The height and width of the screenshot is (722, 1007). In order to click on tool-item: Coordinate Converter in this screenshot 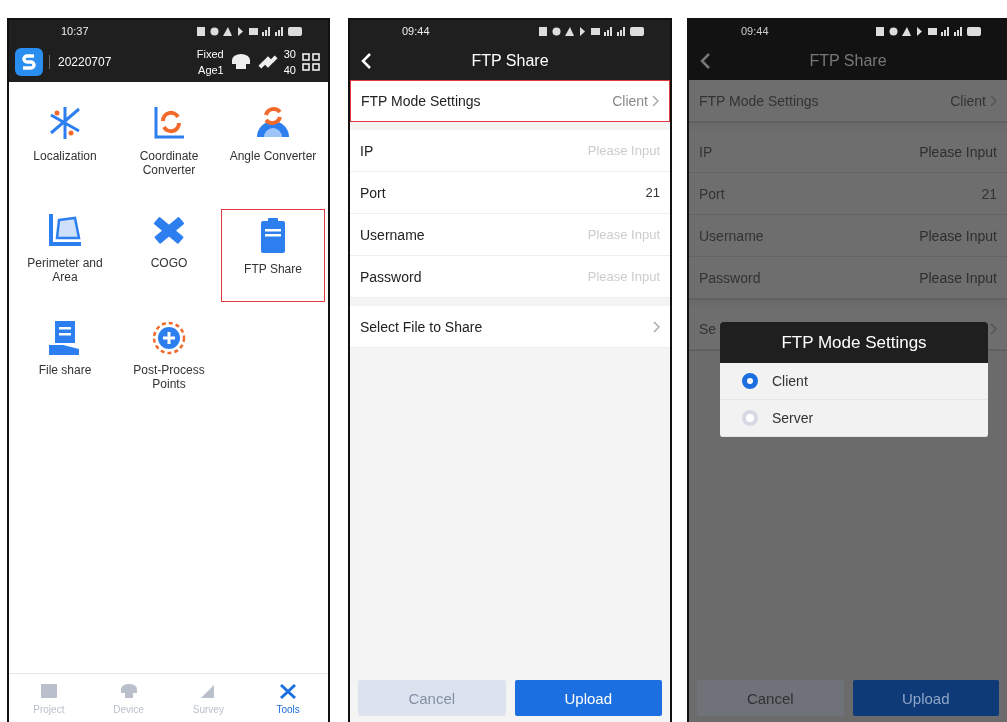, I will do `click(169, 149)`.